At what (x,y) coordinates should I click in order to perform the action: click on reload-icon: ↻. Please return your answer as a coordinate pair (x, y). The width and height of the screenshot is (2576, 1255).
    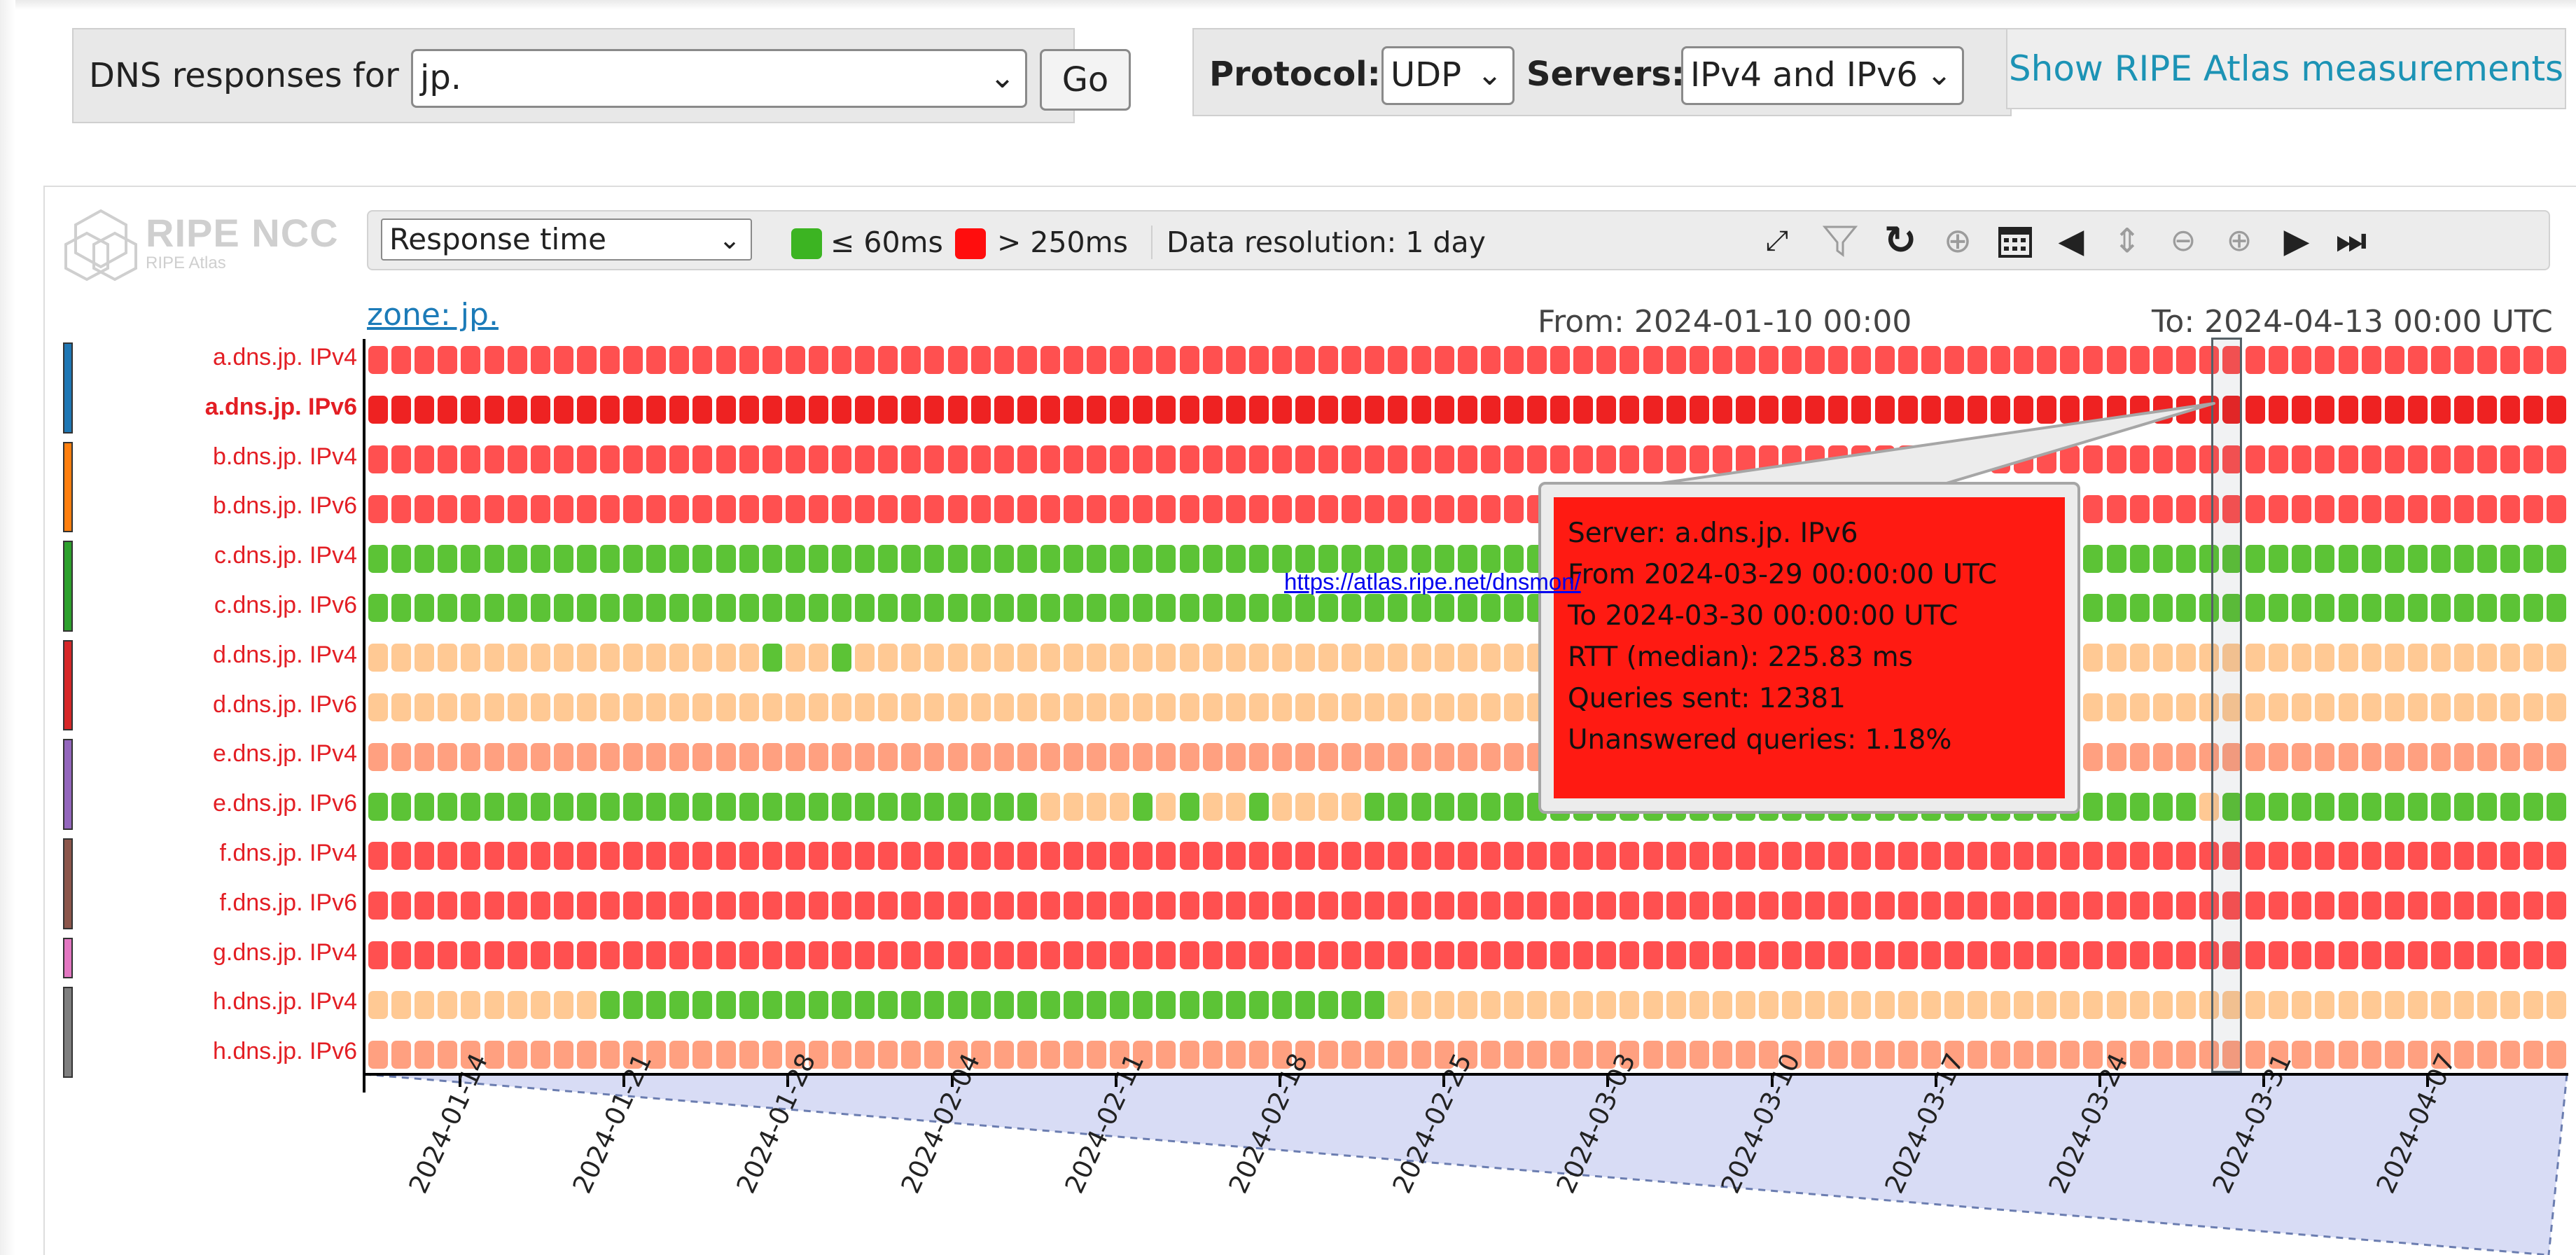
    Looking at the image, I should click on (1900, 241).